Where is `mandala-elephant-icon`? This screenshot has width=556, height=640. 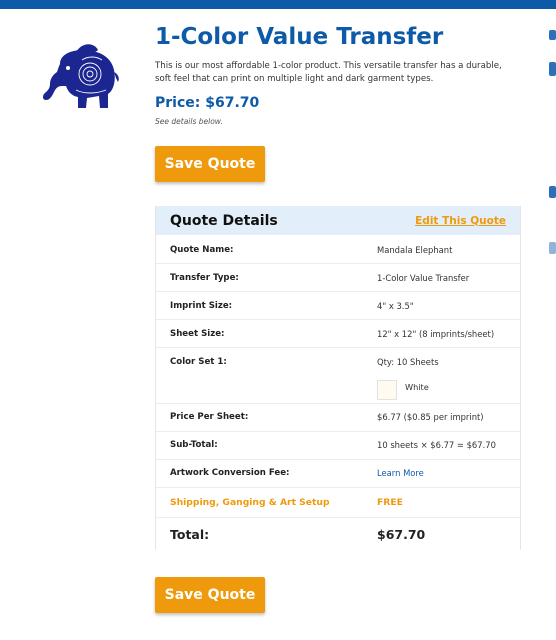
mandala-elephant-icon is located at coordinates (80, 76).